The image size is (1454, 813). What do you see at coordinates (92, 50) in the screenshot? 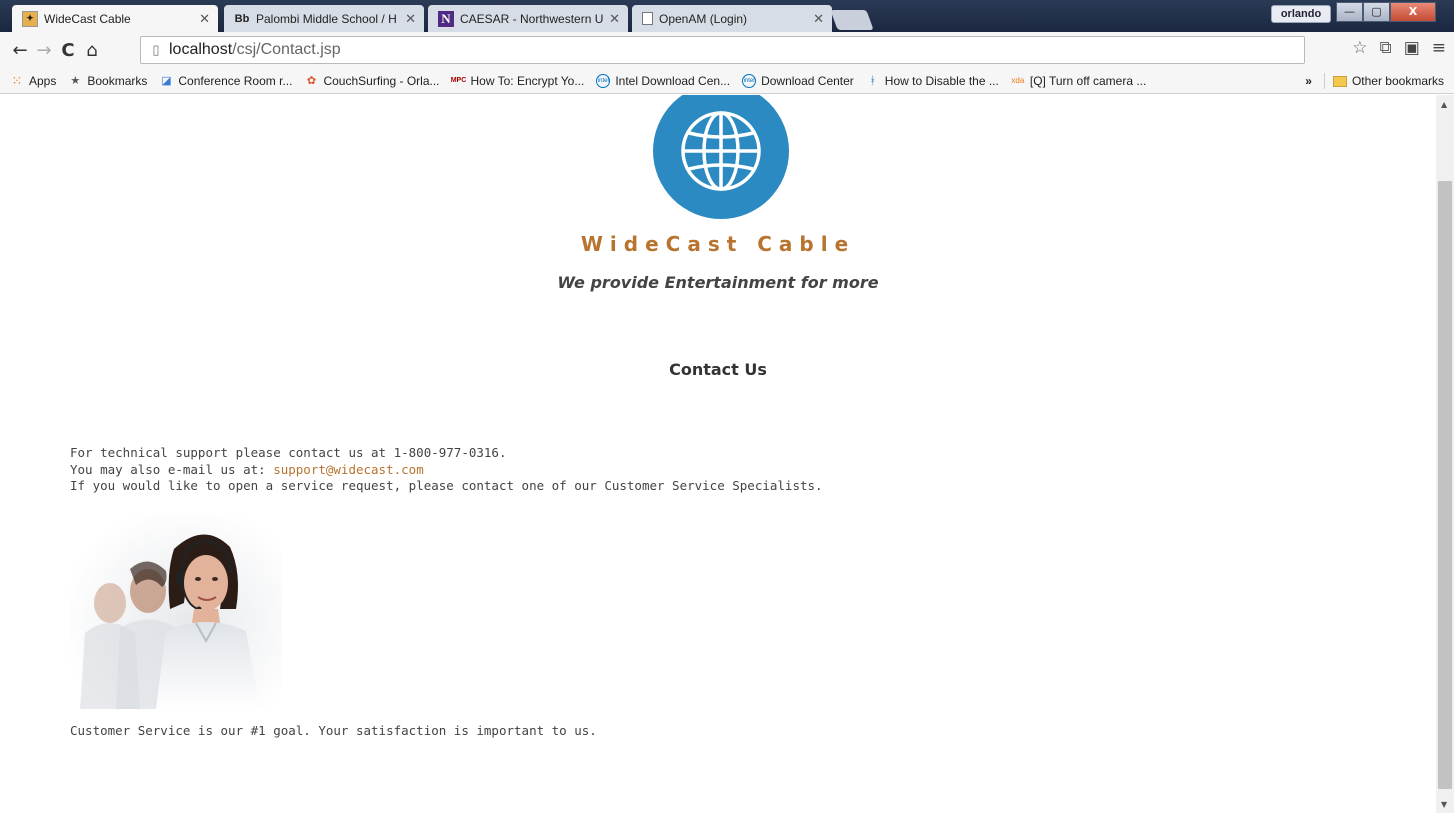
I see `home-icon: ⌂` at bounding box center [92, 50].